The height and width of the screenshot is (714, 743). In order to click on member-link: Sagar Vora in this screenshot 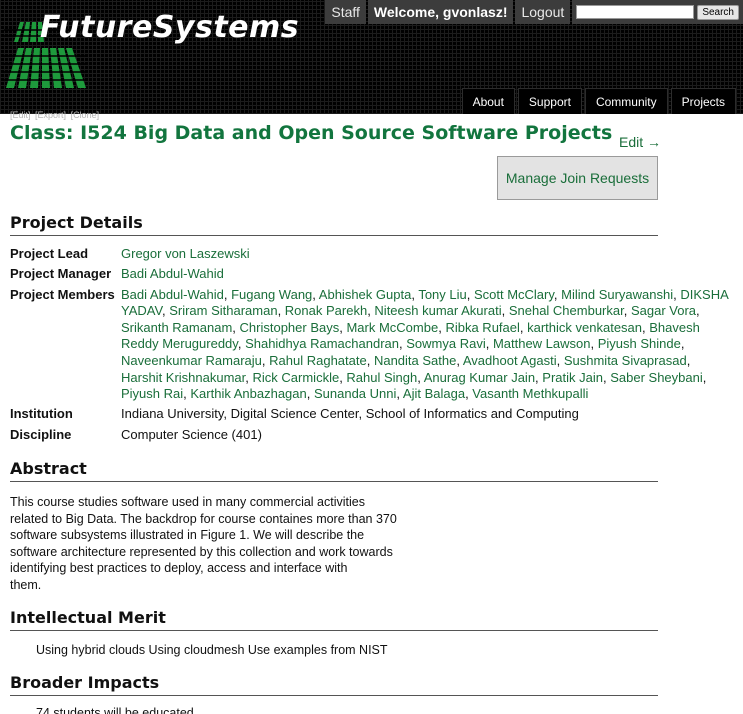, I will do `click(663, 310)`.